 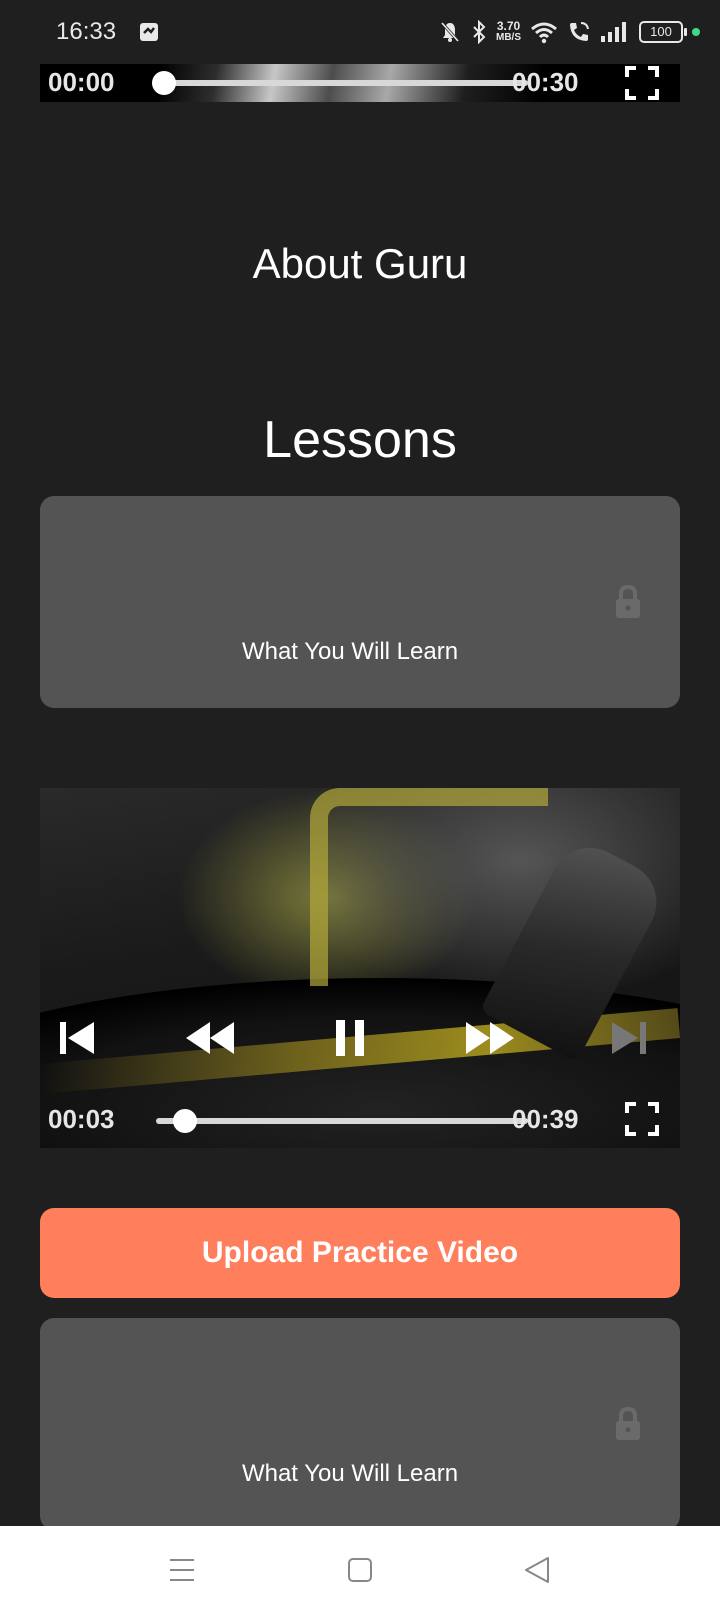 What do you see at coordinates (182, 1570) in the screenshot?
I see `menu-icon` at bounding box center [182, 1570].